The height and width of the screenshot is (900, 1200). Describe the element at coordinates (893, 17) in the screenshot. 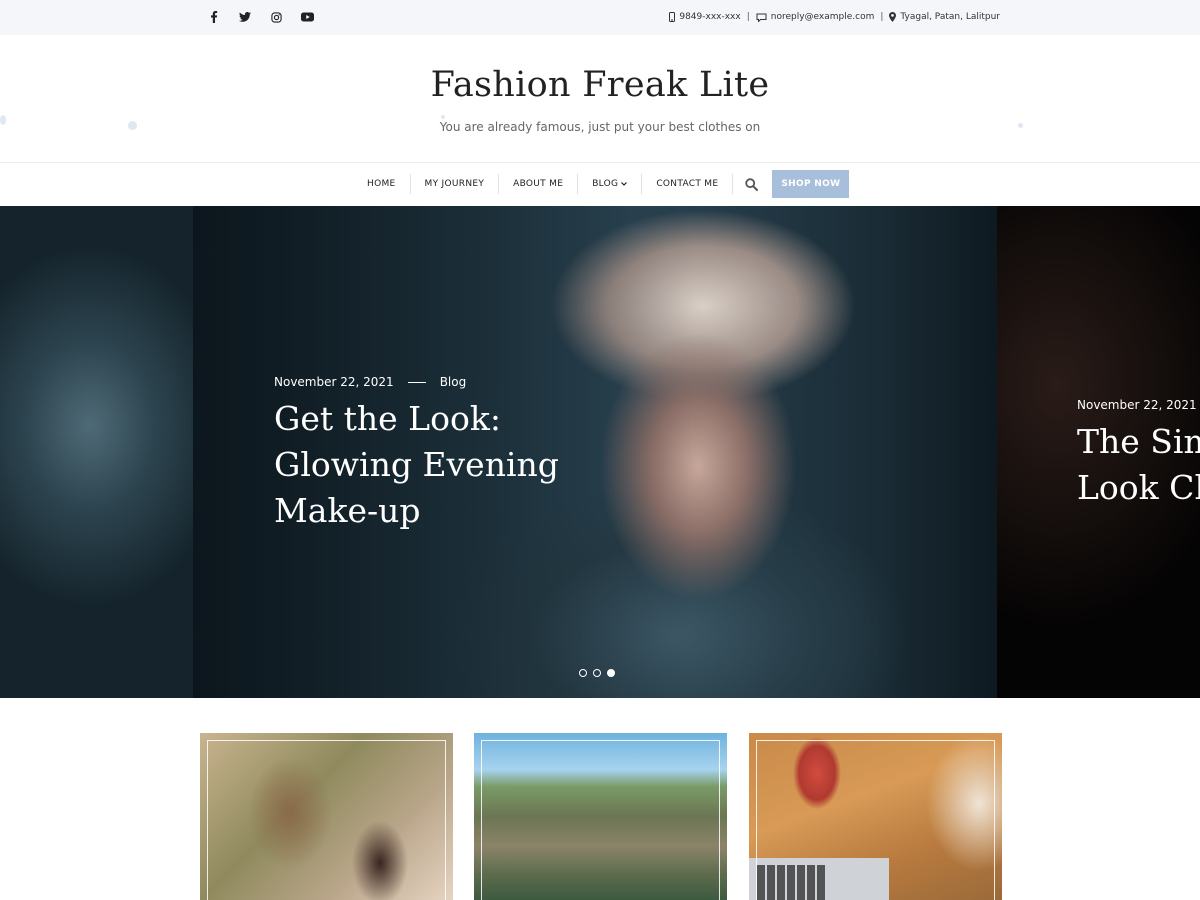

I see `map-pin-icon` at that location.